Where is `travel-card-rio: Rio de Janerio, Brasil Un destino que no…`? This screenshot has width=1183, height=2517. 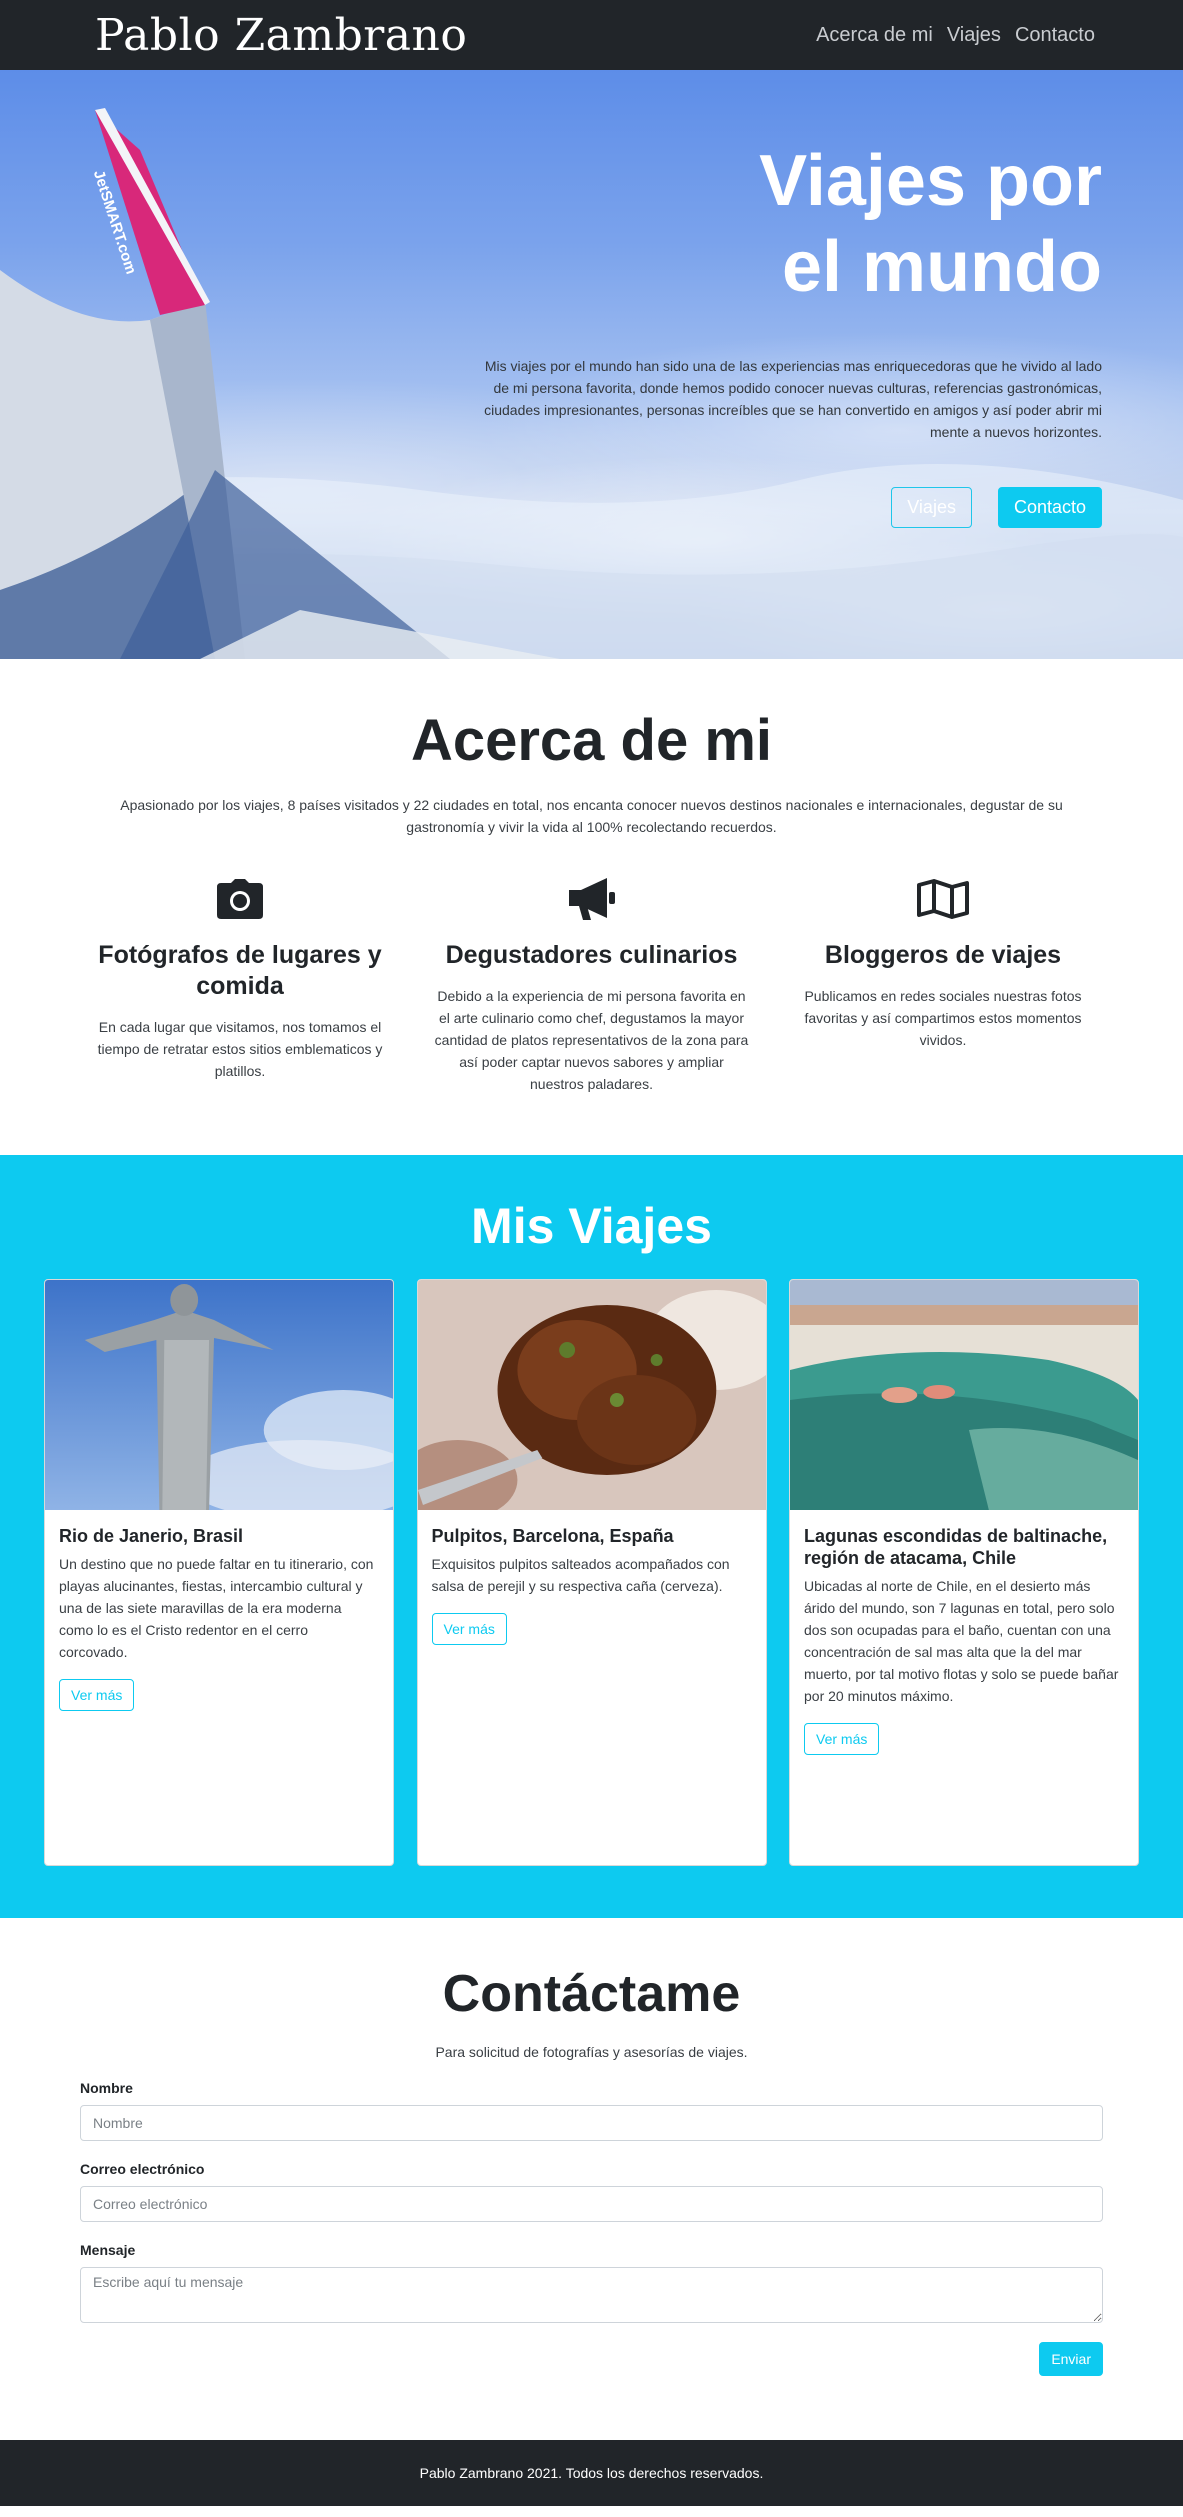
travel-card-rio: Rio de Janerio, Brasil Un destino que no… is located at coordinates (219, 1572).